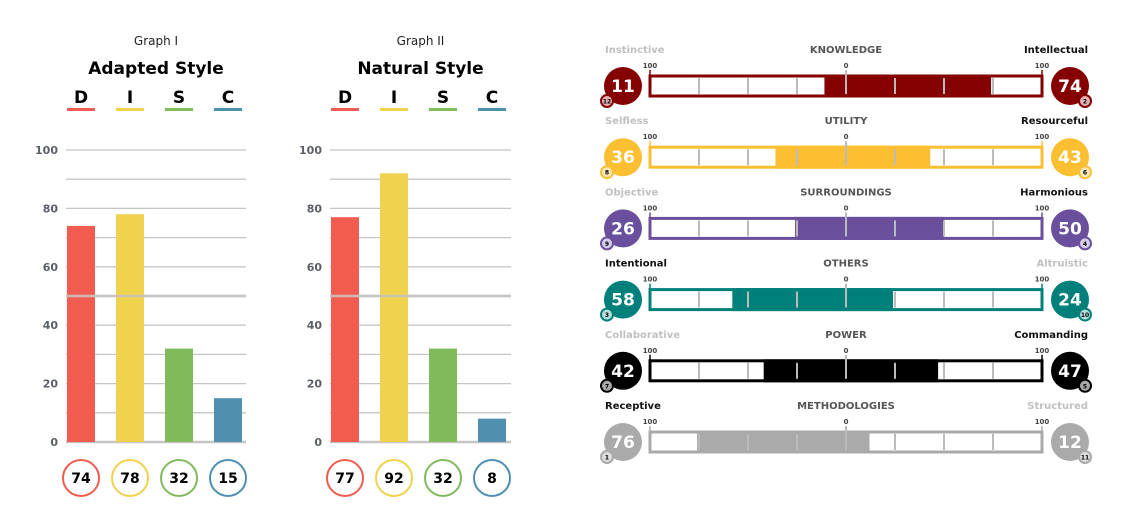 This screenshot has height=516, width=1133. Describe the element at coordinates (623, 229) in the screenshot. I see `left-score: 26` at that location.